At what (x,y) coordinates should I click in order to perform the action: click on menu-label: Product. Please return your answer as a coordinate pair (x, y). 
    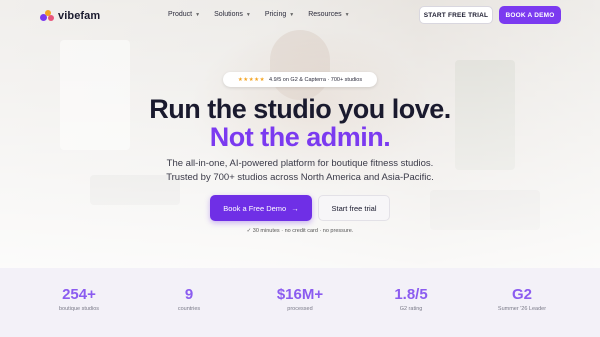
    Looking at the image, I should click on (180, 14).